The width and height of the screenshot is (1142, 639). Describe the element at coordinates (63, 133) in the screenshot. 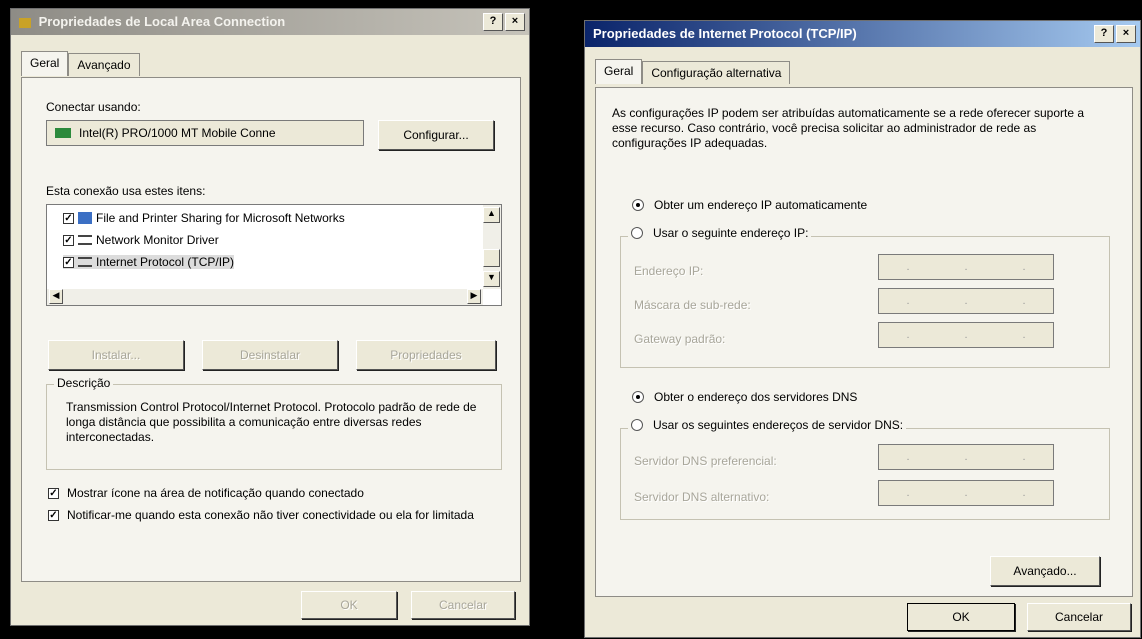

I see `network-adapter-icon` at that location.